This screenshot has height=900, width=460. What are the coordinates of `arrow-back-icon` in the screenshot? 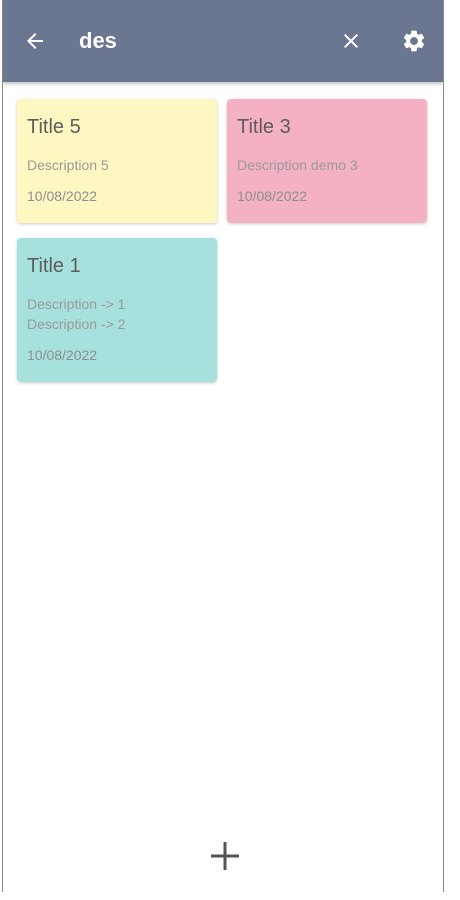 It's located at (35, 41).